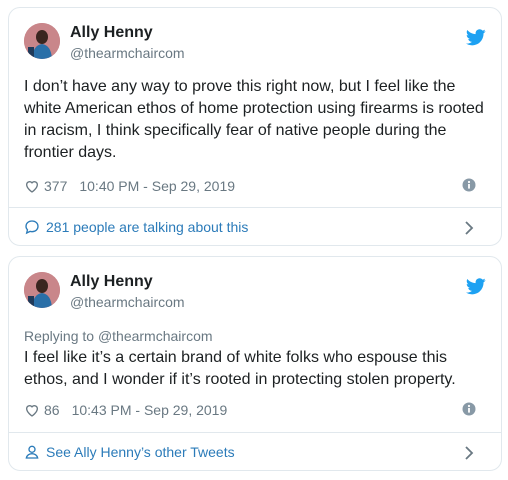 This screenshot has width=508, height=480. I want to click on conversation-label: 281 people are talking about this, so click(147, 227).